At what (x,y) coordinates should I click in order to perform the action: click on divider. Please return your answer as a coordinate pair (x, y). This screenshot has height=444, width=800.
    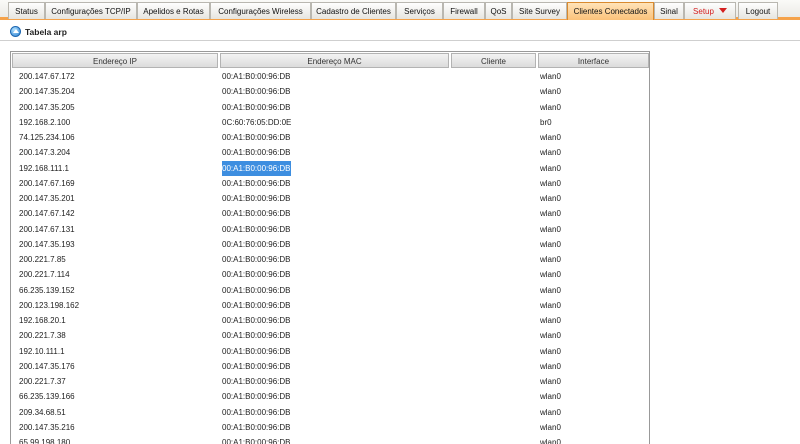
    Looking at the image, I should click on (400, 40).